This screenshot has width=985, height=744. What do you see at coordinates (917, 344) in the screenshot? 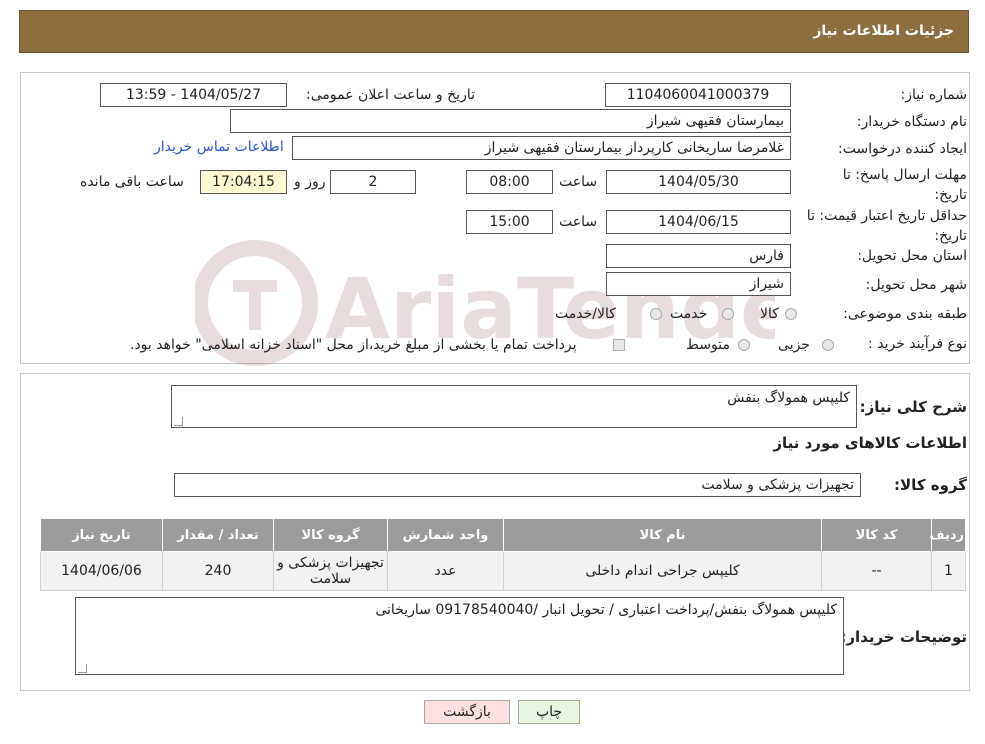
I see `process-type-label: نوع فرآیند خرید :` at bounding box center [917, 344].